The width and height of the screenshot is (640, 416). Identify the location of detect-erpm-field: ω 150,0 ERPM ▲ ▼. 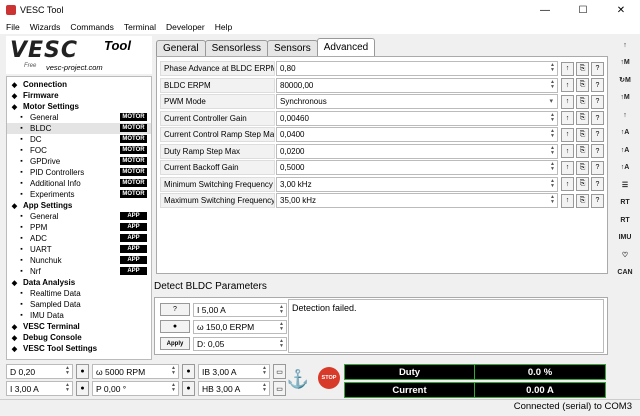
(240, 327).